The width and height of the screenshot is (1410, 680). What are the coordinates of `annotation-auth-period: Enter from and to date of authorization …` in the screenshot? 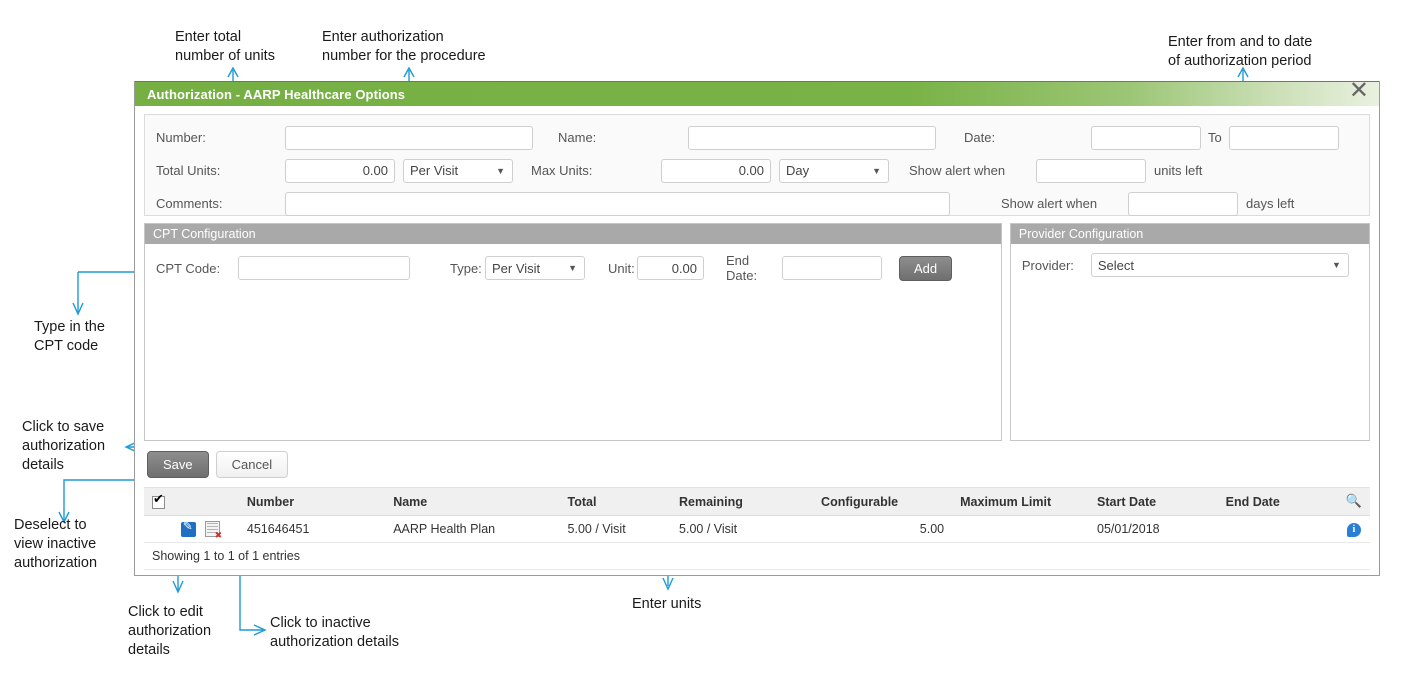 It's located at (1240, 51).